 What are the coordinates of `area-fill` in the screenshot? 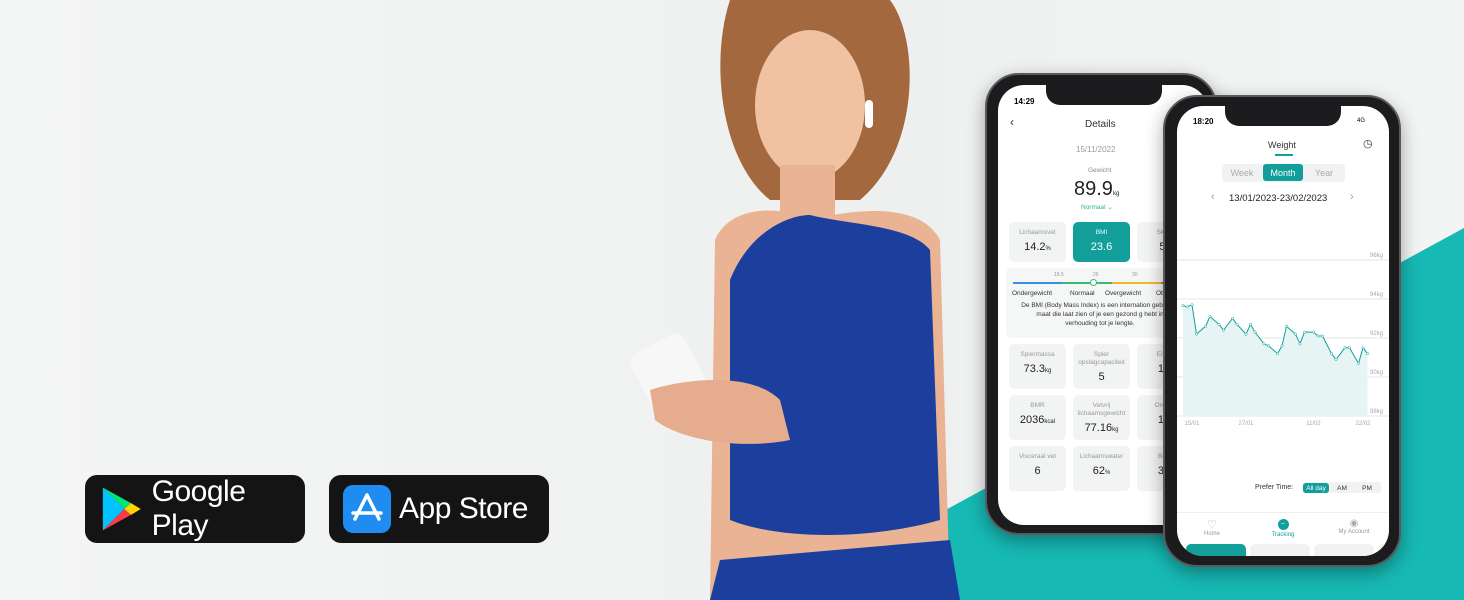 It's located at (1275, 360).